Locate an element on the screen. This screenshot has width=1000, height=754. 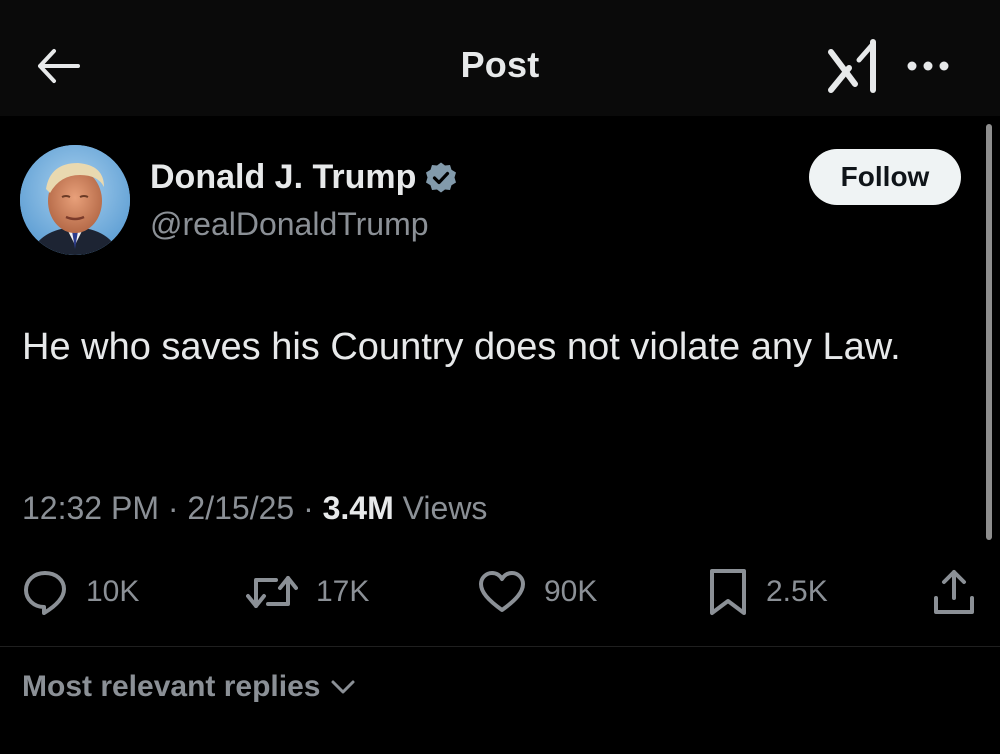
share-button is located at coordinates (954, 592).